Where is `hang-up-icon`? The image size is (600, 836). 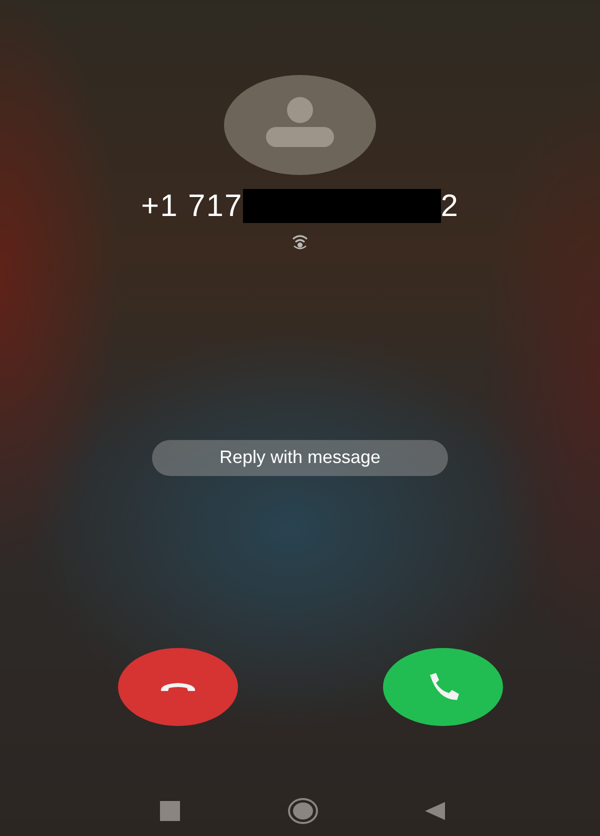
hang-up-icon is located at coordinates (178, 687).